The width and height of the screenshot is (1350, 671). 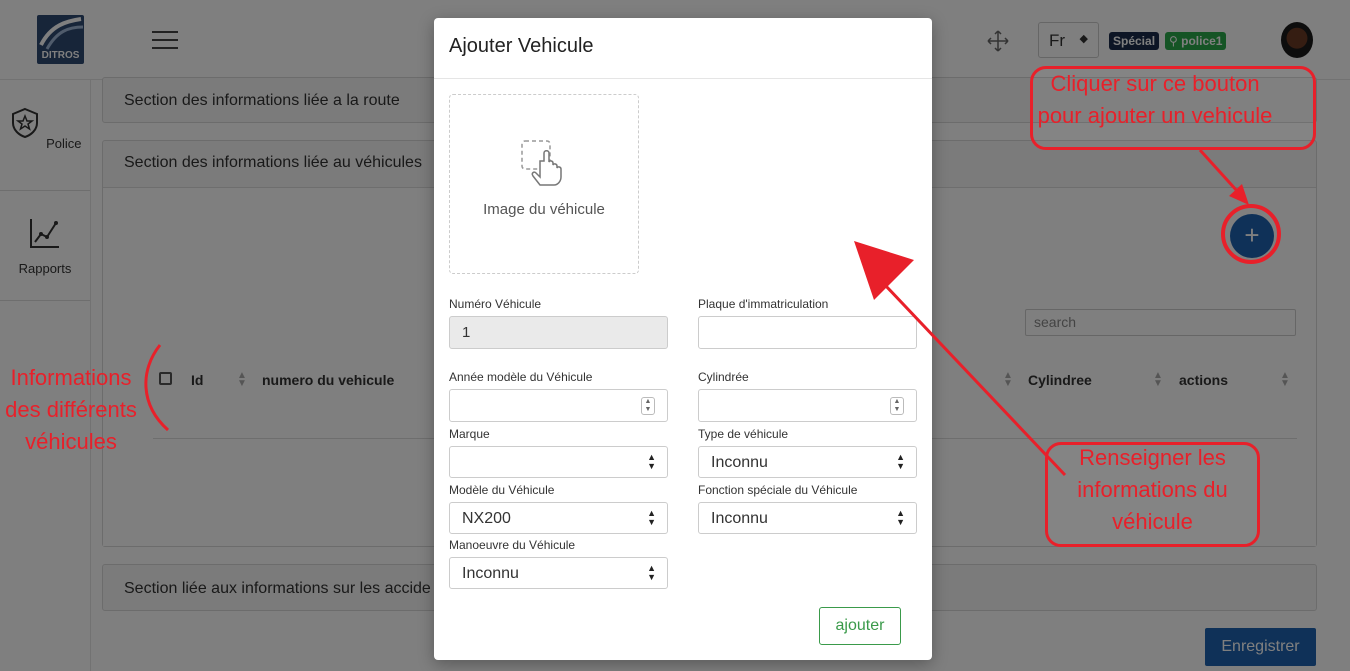 I want to click on arrowhead, so click(x=884, y=270).